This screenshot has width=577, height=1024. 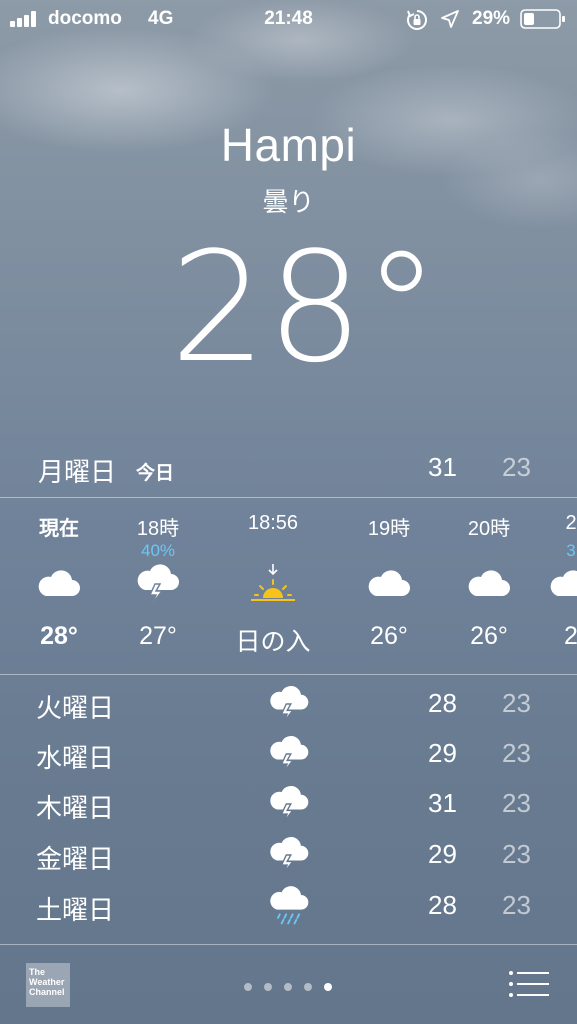 What do you see at coordinates (158, 636) in the screenshot?
I see `hour-temp: 27°` at bounding box center [158, 636].